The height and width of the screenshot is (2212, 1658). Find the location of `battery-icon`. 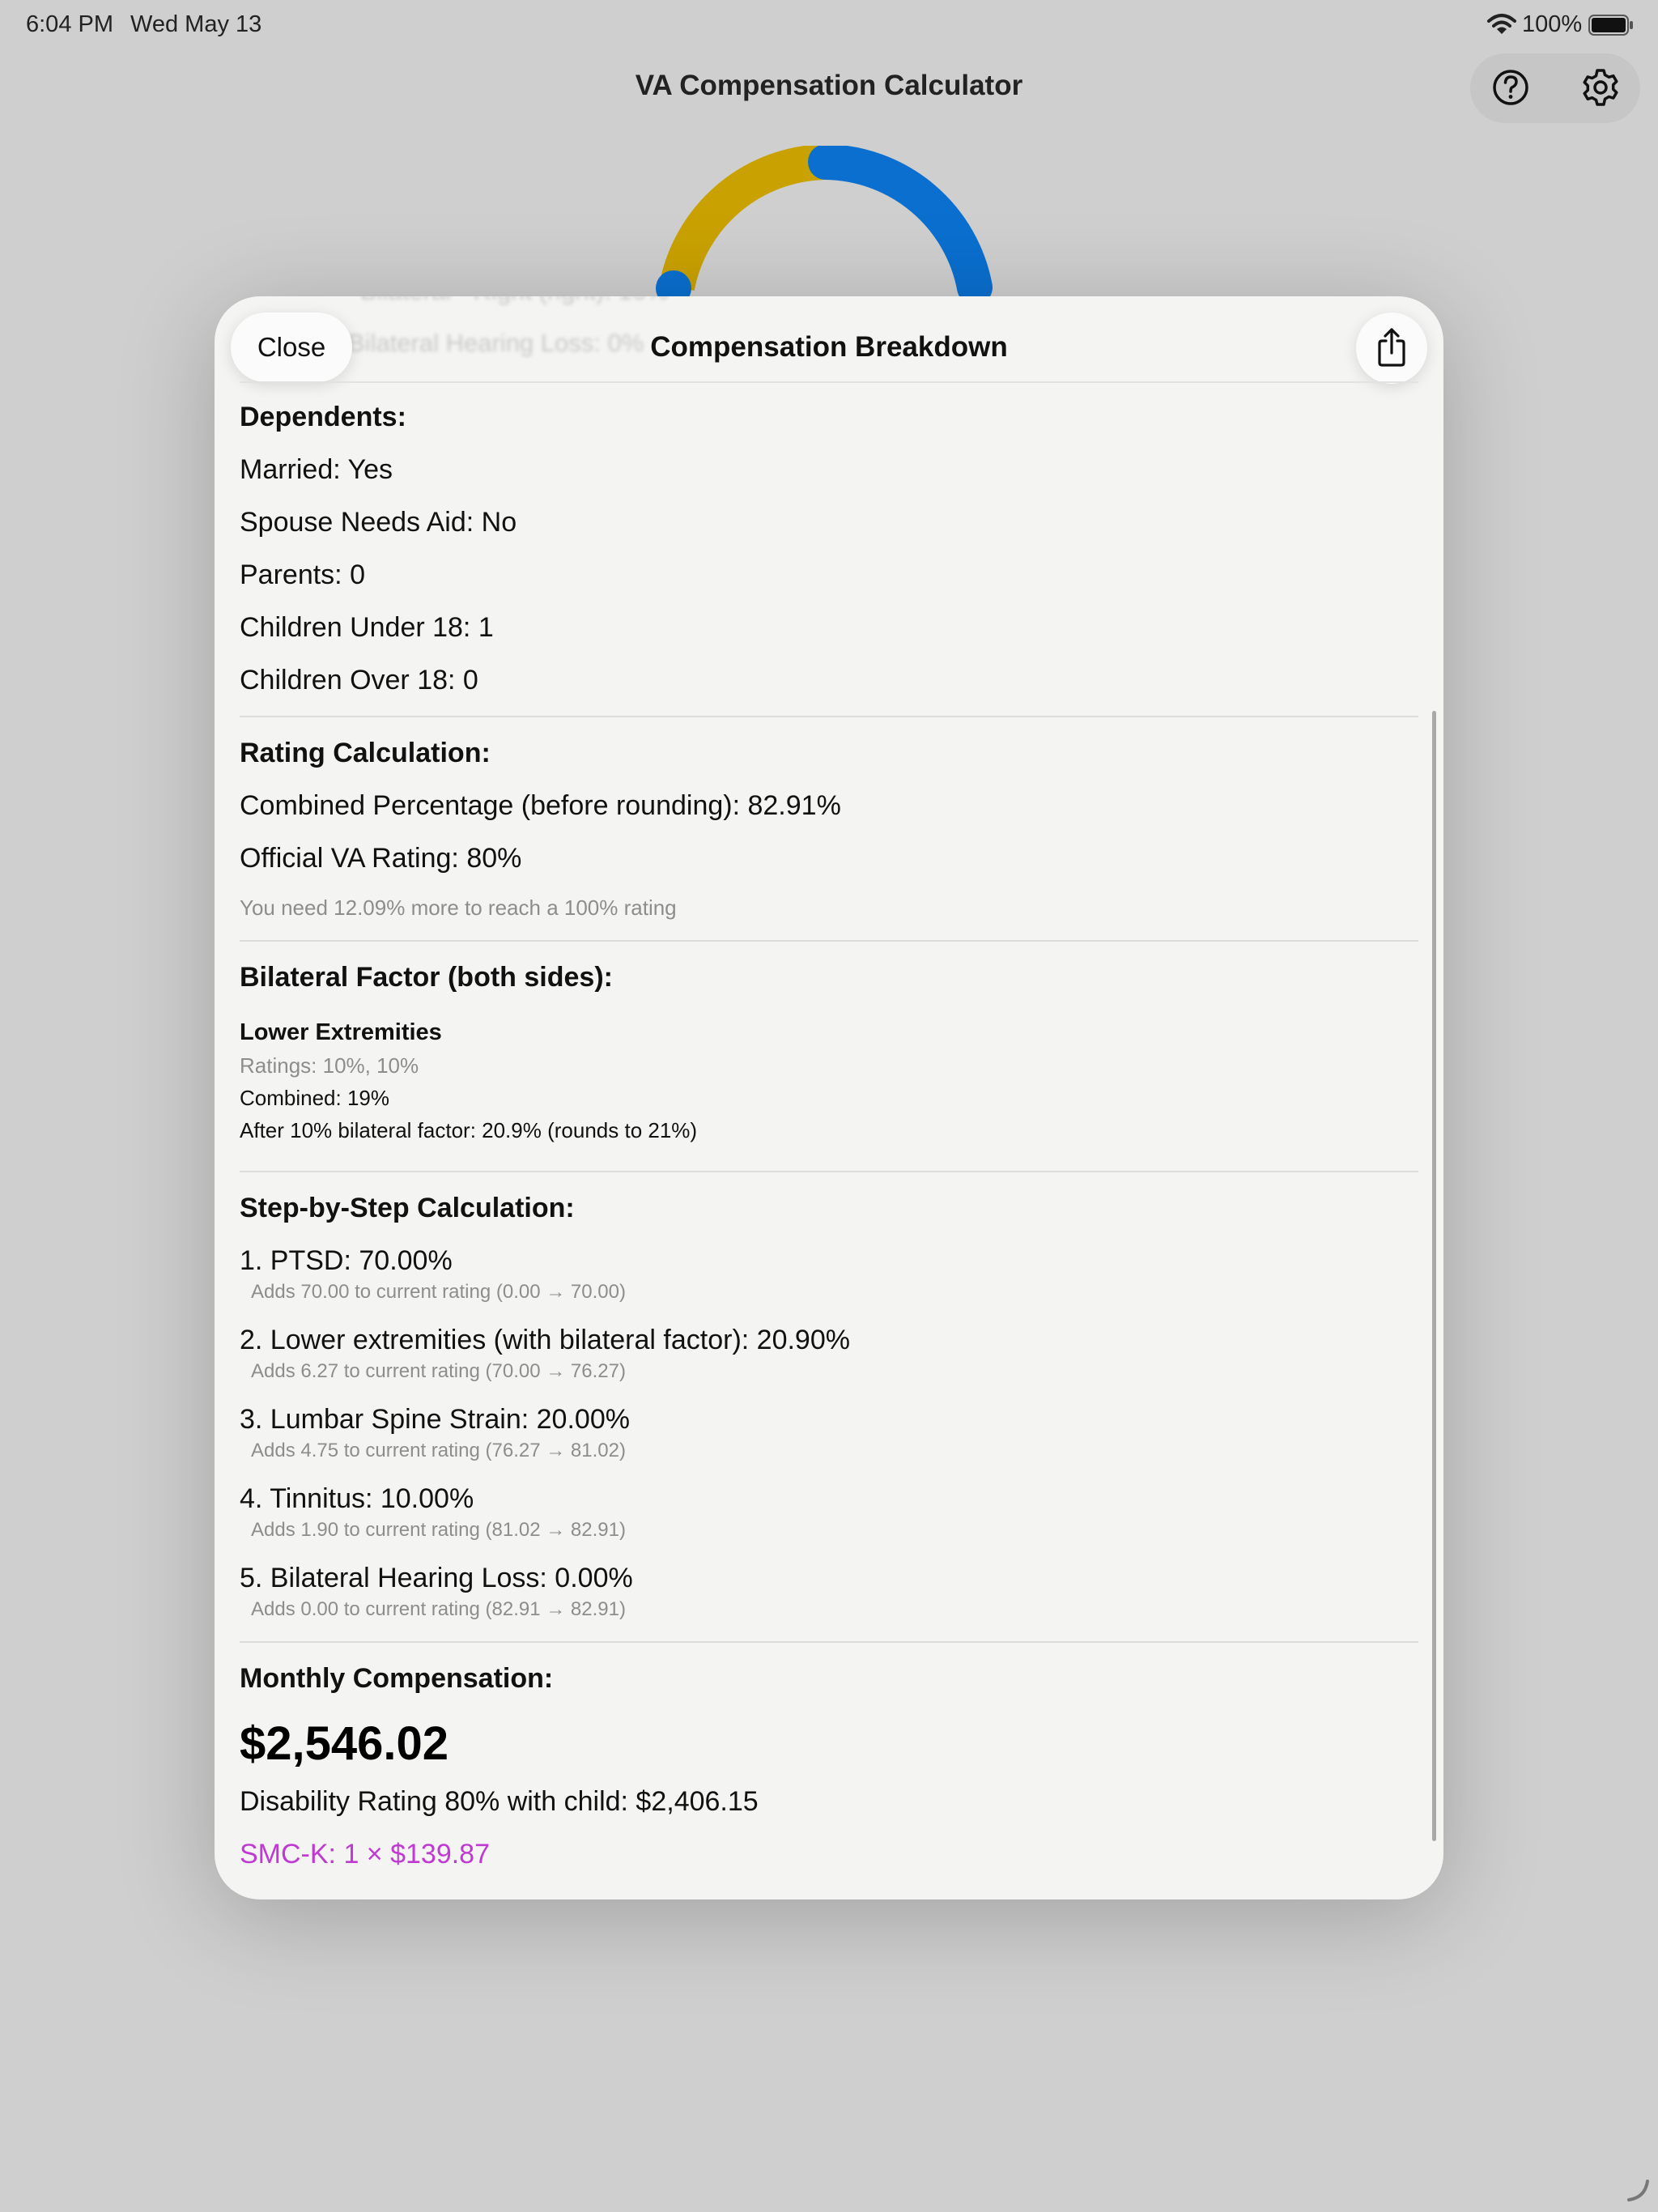

battery-icon is located at coordinates (1610, 26).